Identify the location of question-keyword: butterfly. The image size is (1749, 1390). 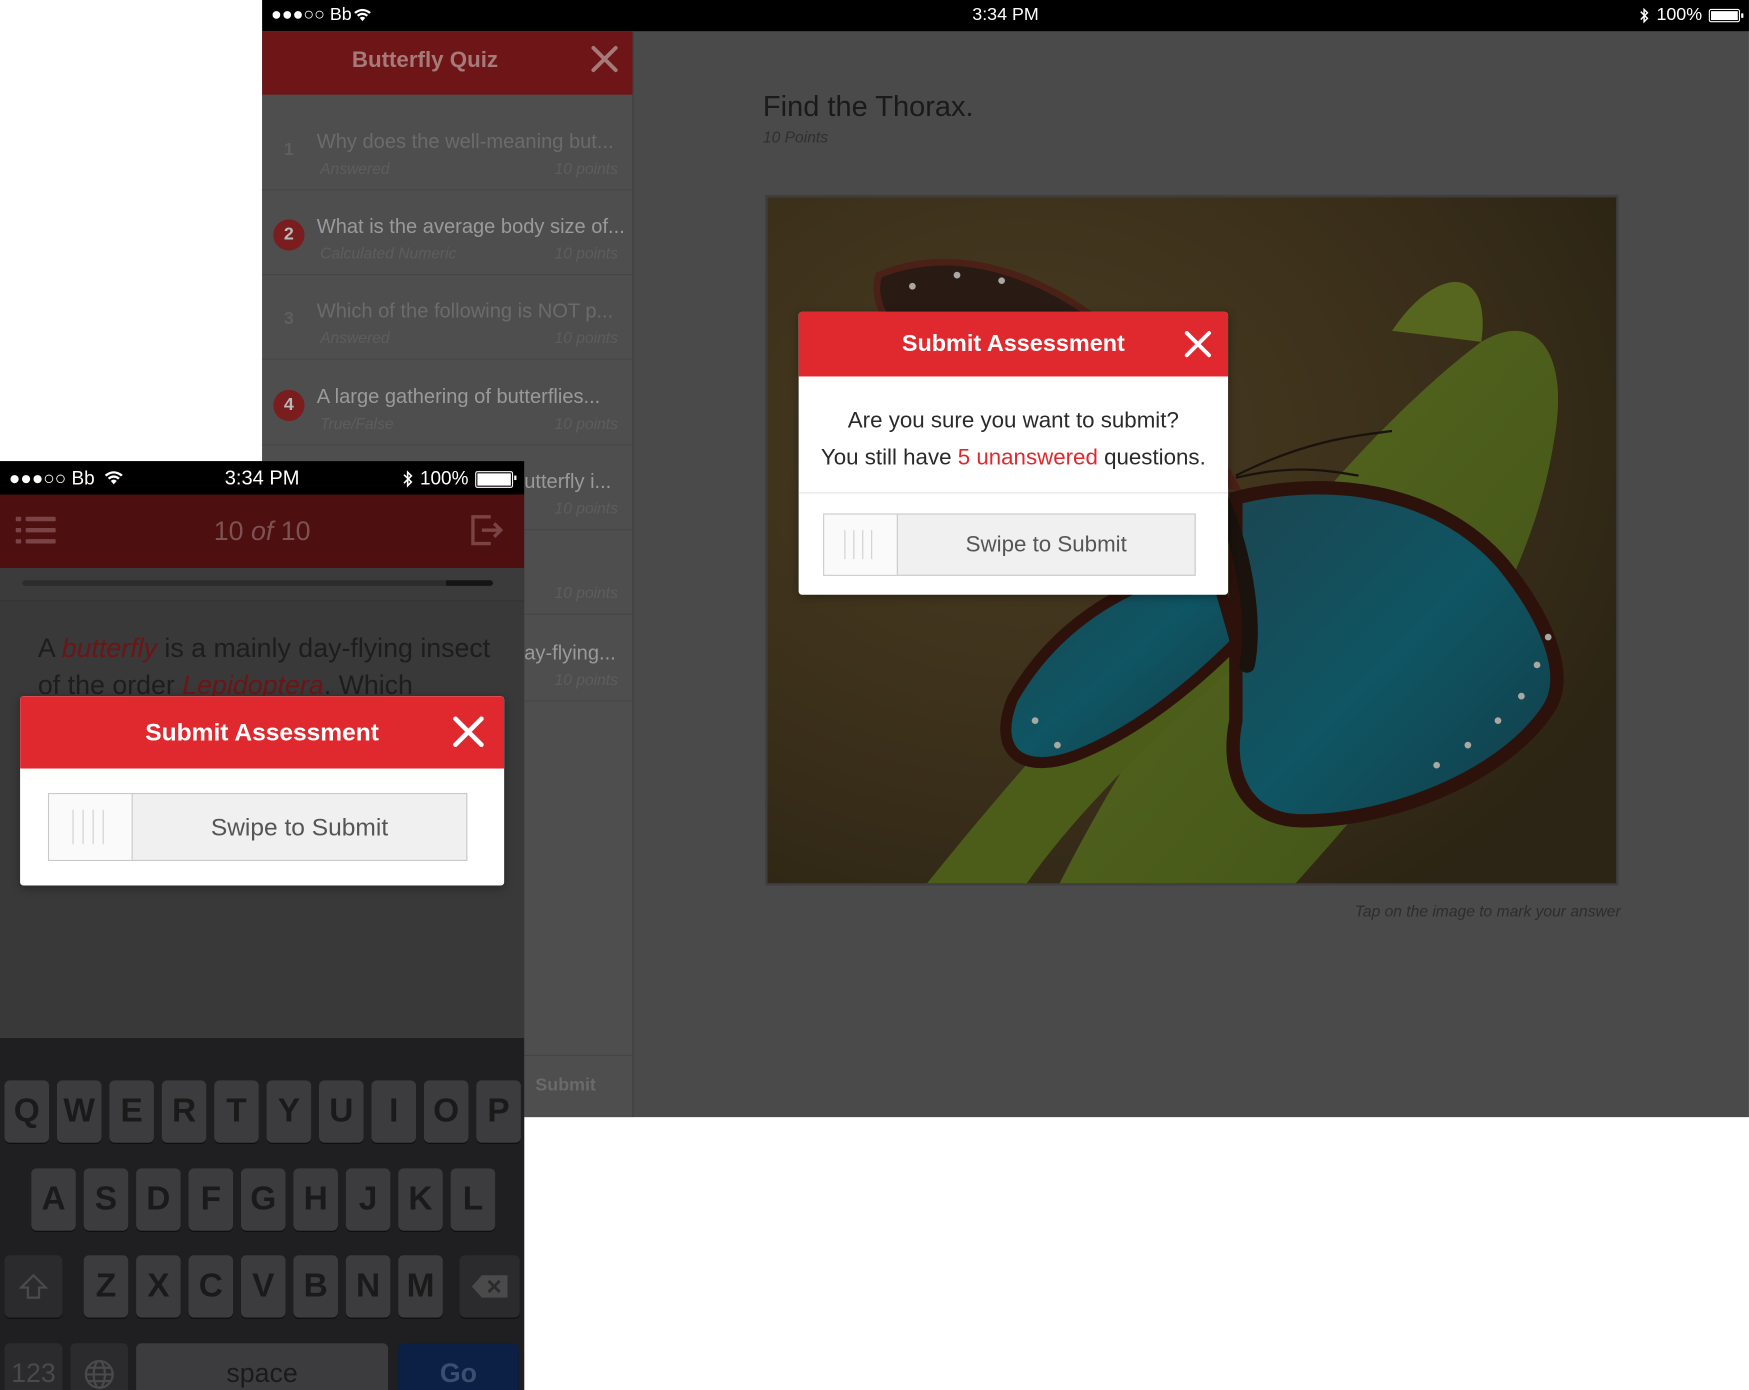
(109, 648).